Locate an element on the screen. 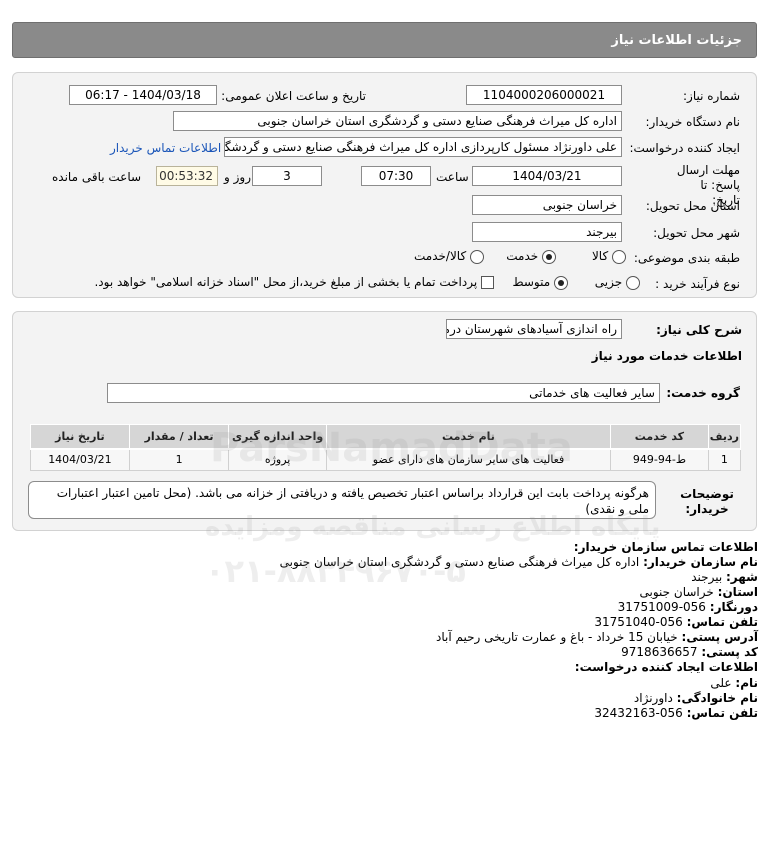 This screenshot has height=845, width=770. contact-province: استان: خراسان جنوبی is located at coordinates (698, 592).